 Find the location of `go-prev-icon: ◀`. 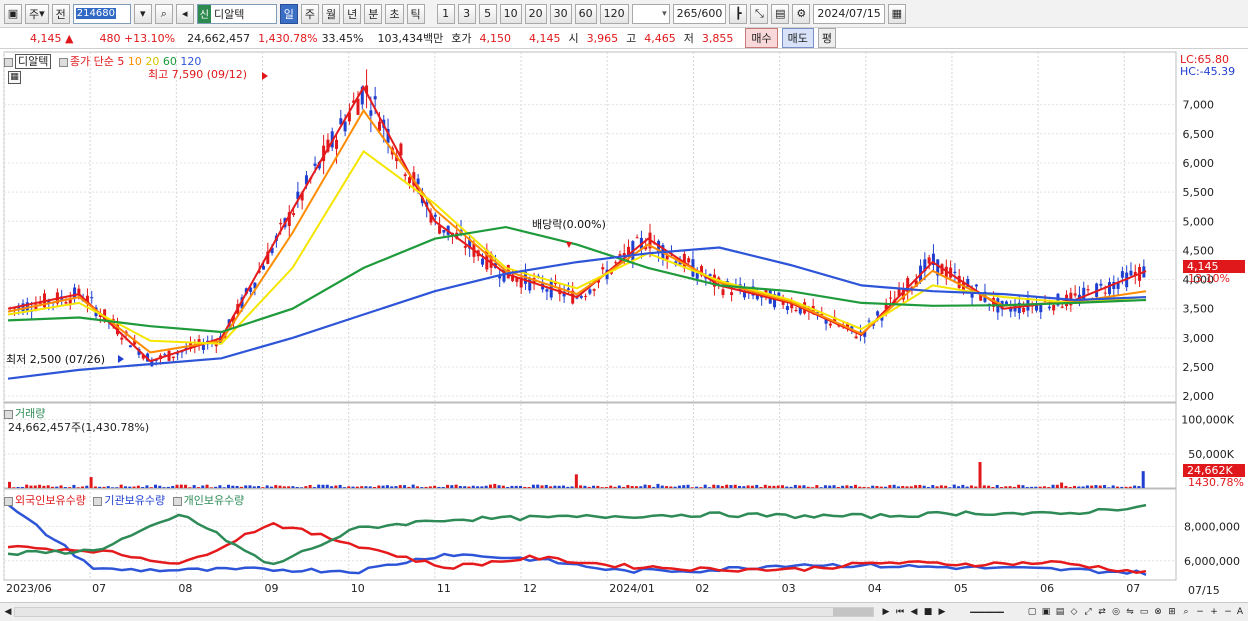

go-prev-icon: ◀ is located at coordinates (914, 612).